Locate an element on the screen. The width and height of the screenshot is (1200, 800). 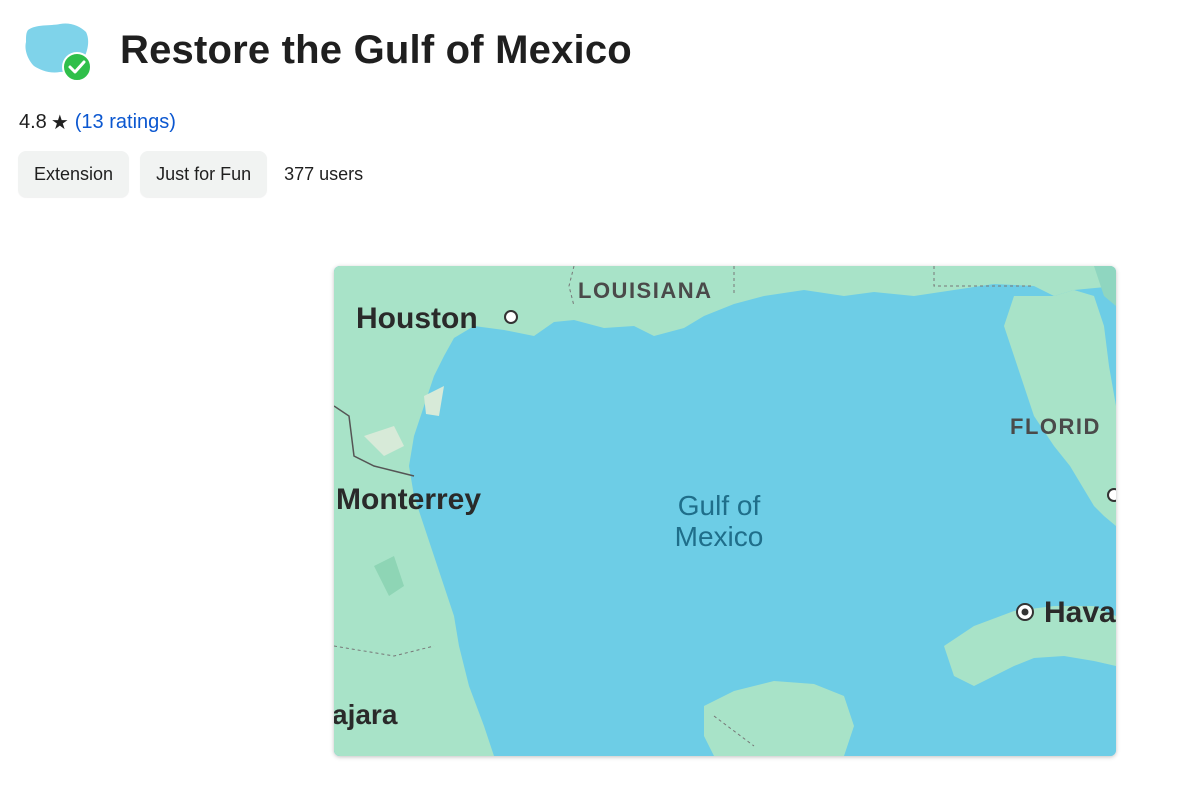
star-icon: ★ is located at coordinates (59, 123).